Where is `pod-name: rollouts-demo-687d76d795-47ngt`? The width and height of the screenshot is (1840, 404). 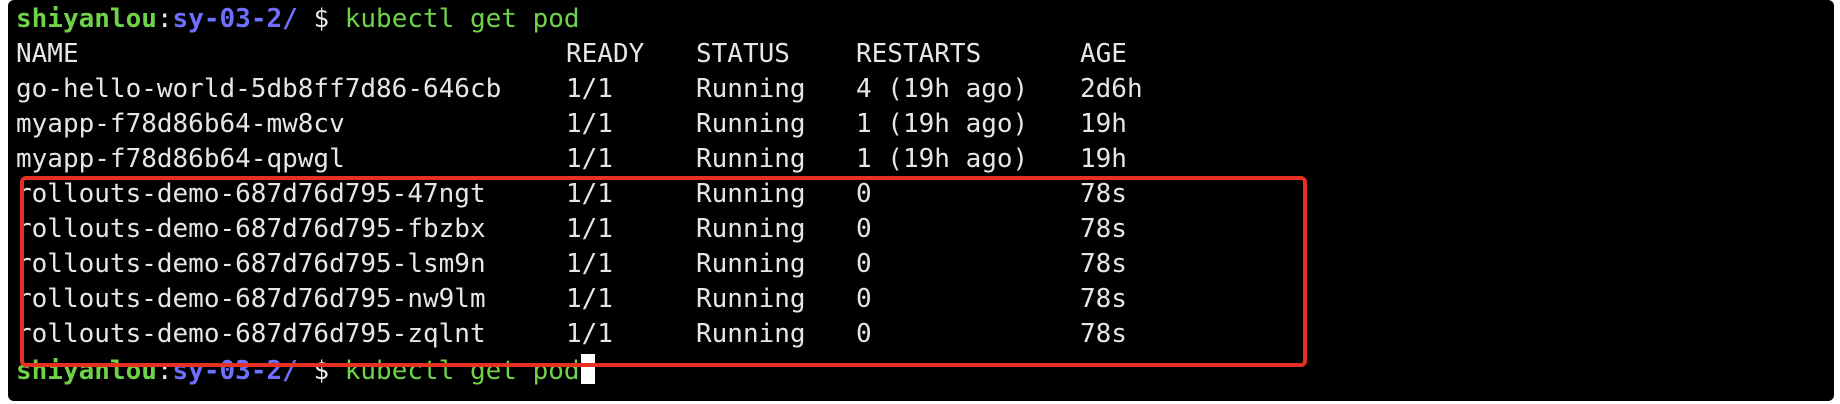 pod-name: rollouts-demo-687d76d795-47ngt is located at coordinates (251, 194).